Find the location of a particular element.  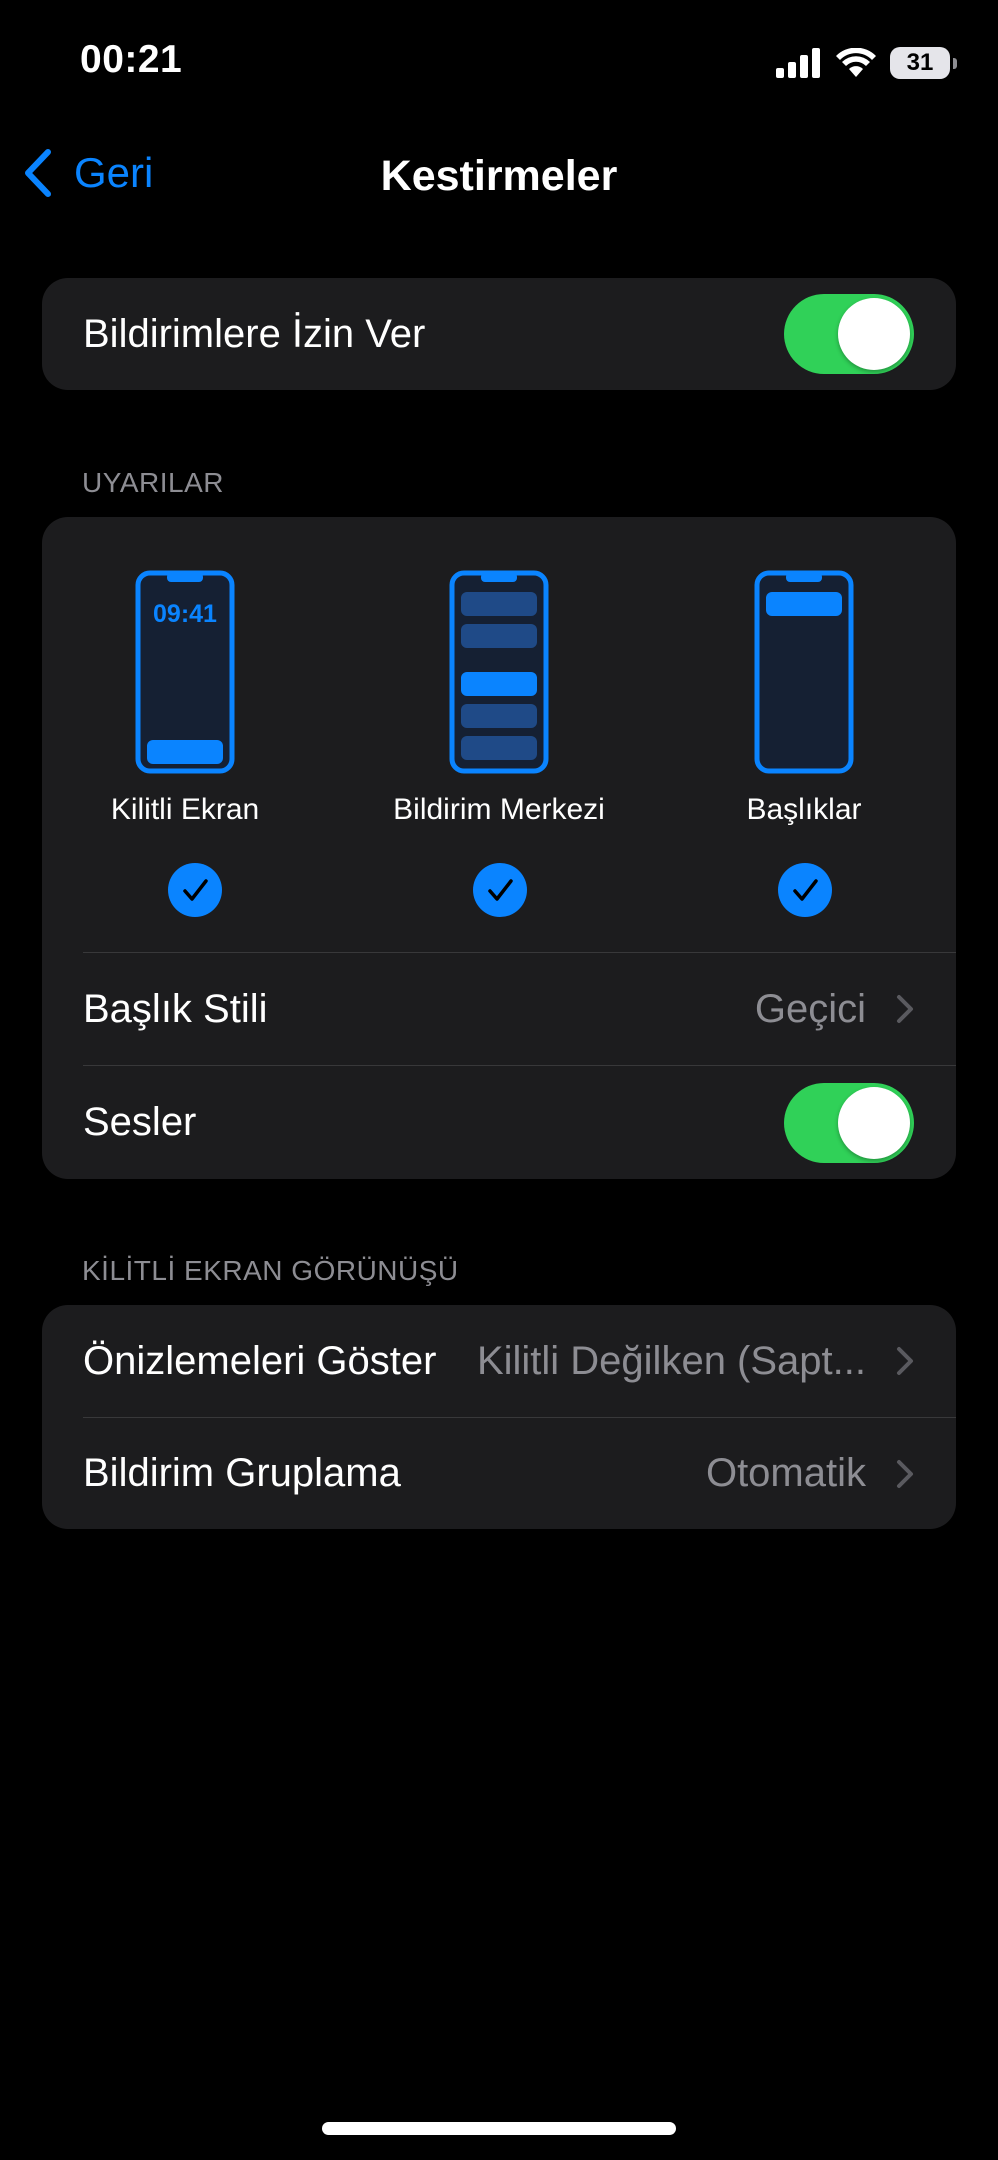

notification-center-phone-icon is located at coordinates (499, 672).